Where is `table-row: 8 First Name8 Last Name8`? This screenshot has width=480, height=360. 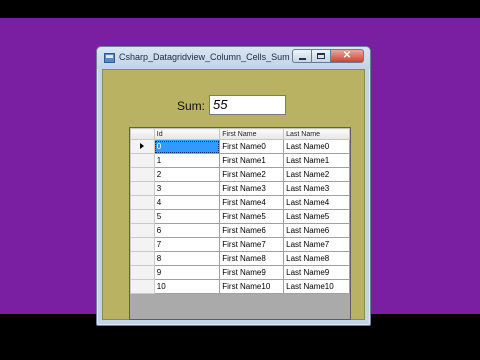 table-row: 8 First Name8 Last Name8 is located at coordinates (240, 258).